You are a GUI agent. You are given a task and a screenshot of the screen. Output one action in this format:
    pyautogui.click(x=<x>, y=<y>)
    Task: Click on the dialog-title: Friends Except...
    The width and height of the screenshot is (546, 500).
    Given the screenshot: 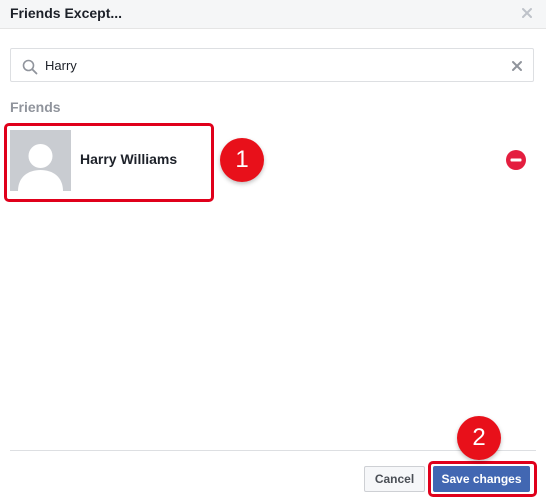 What is the action you would take?
    pyautogui.click(x=66, y=13)
    